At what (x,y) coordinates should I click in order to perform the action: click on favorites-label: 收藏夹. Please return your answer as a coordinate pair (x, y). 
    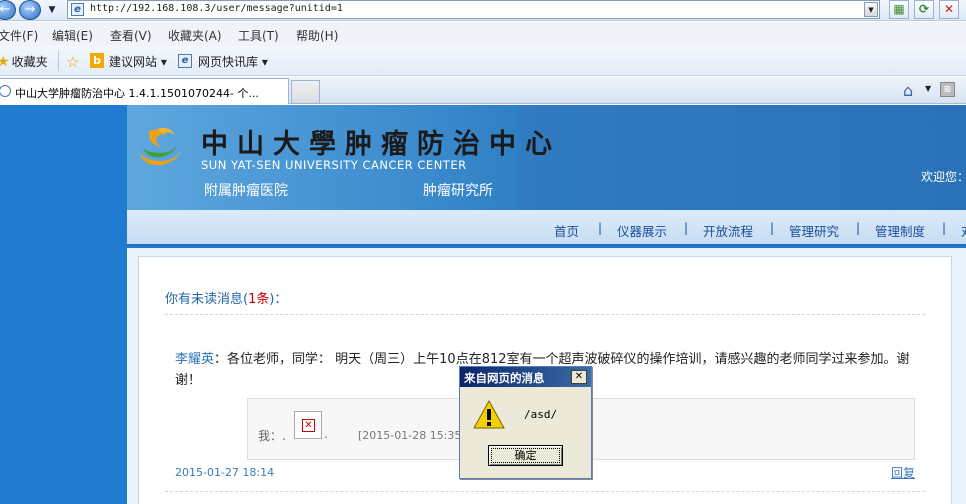
    Looking at the image, I should click on (29, 62).